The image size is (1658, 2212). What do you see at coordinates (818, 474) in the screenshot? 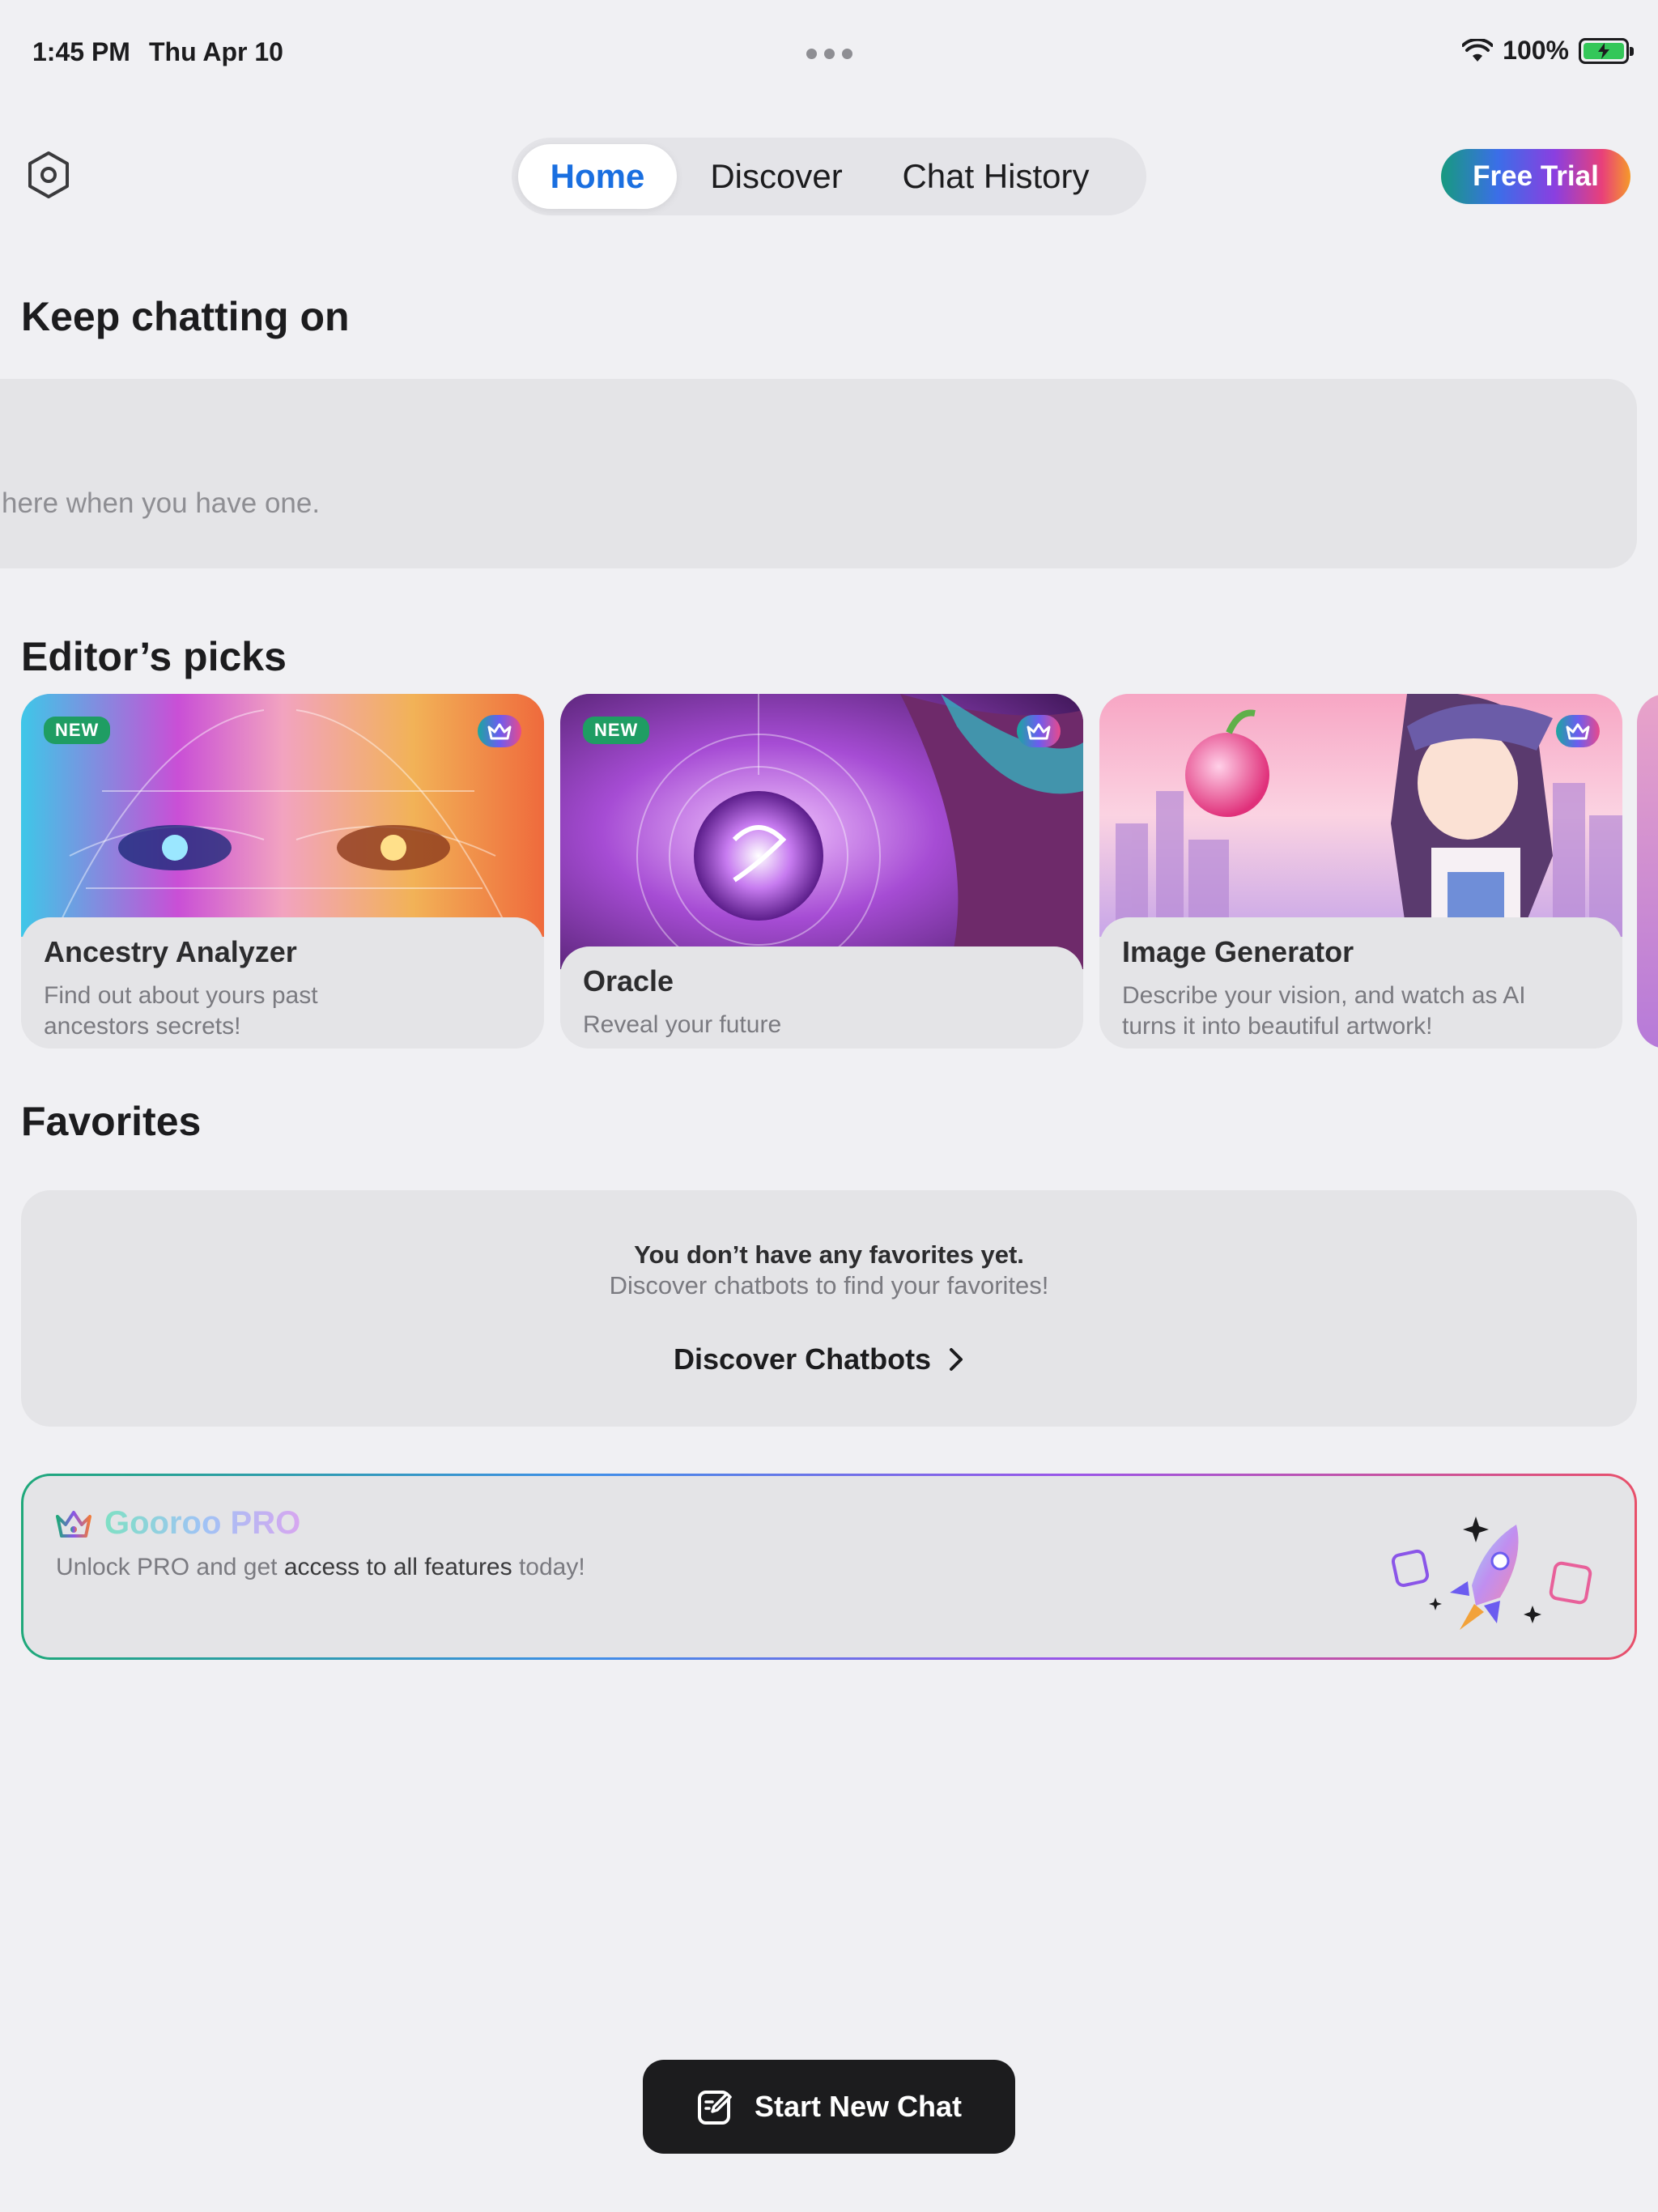
I see `keep-chatting-card: here when you have one.` at bounding box center [818, 474].